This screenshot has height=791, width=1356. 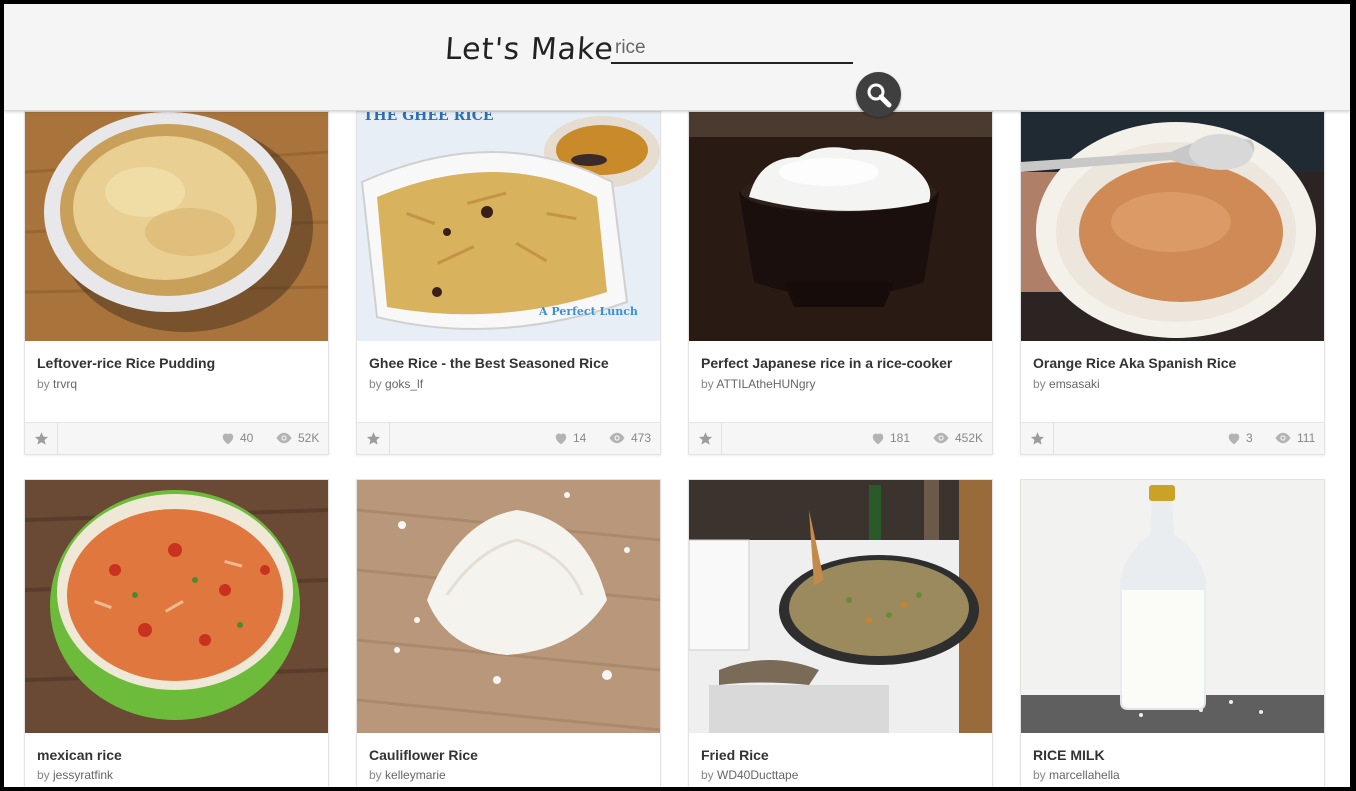 What do you see at coordinates (1074, 384) in the screenshot?
I see `card-author: emsasaki` at bounding box center [1074, 384].